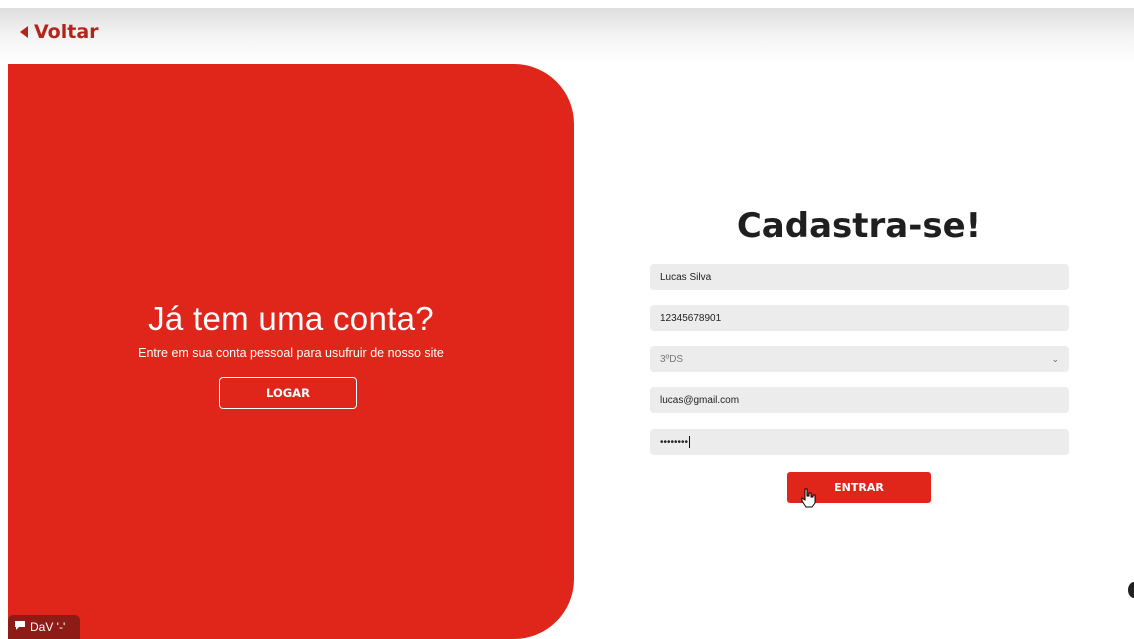 The width and height of the screenshot is (1134, 639). What do you see at coordinates (66, 32) in the screenshot?
I see `back-label: Voltar` at bounding box center [66, 32].